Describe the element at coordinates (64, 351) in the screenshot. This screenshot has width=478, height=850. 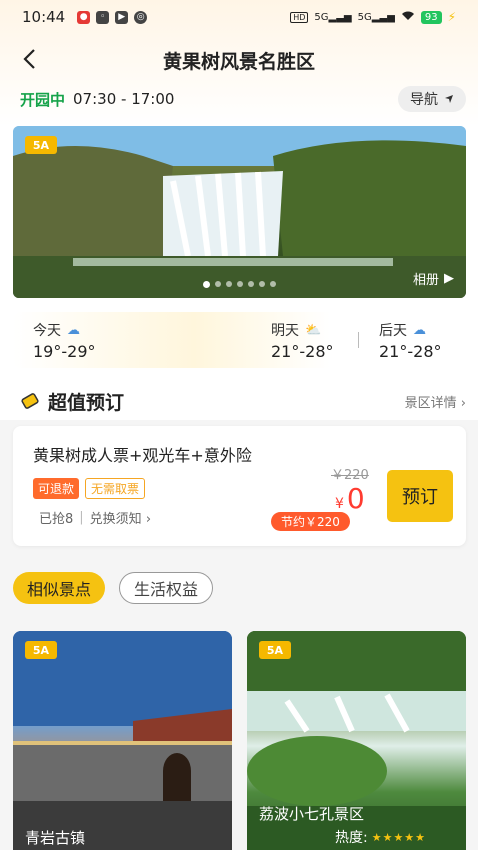
I see `weather-temp: 19°-29°` at that location.